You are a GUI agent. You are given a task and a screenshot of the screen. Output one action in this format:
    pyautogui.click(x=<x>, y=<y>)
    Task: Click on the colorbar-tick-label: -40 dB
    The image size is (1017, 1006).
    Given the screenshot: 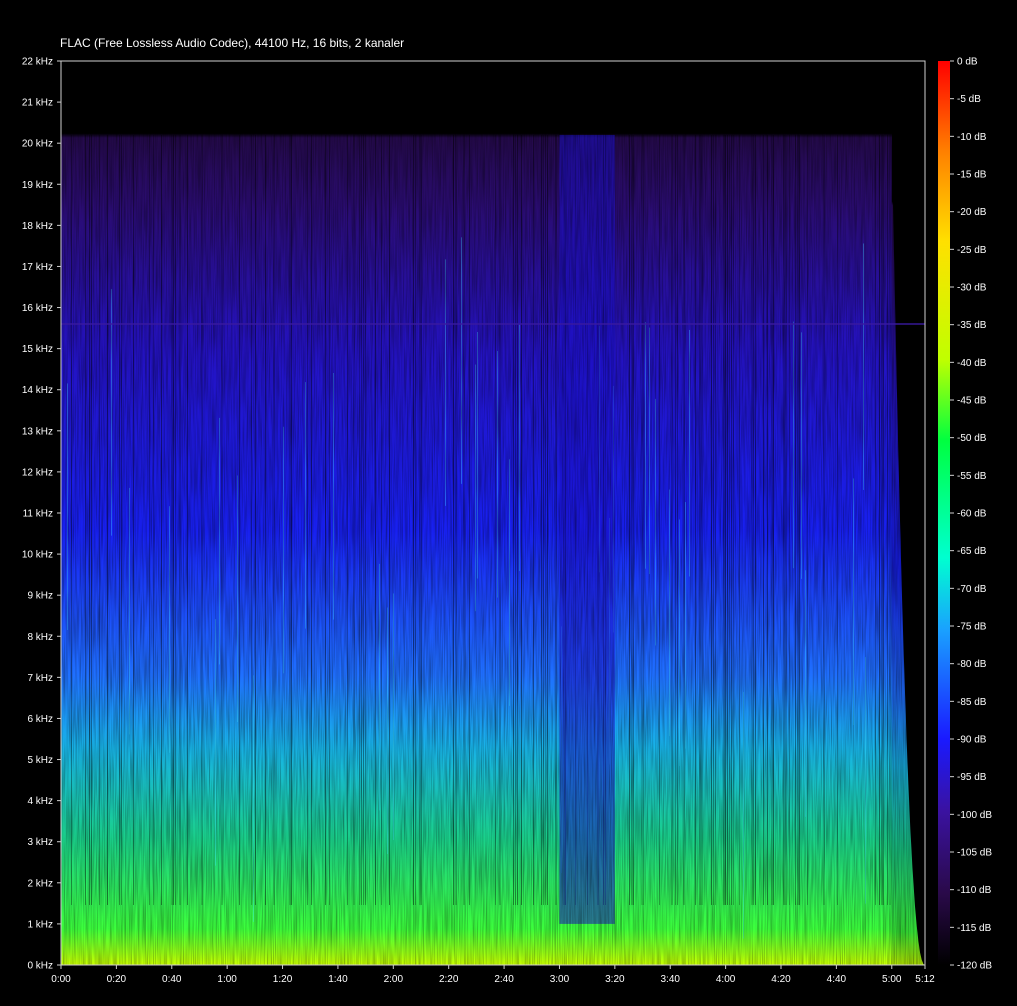 What is the action you would take?
    pyautogui.click(x=972, y=363)
    